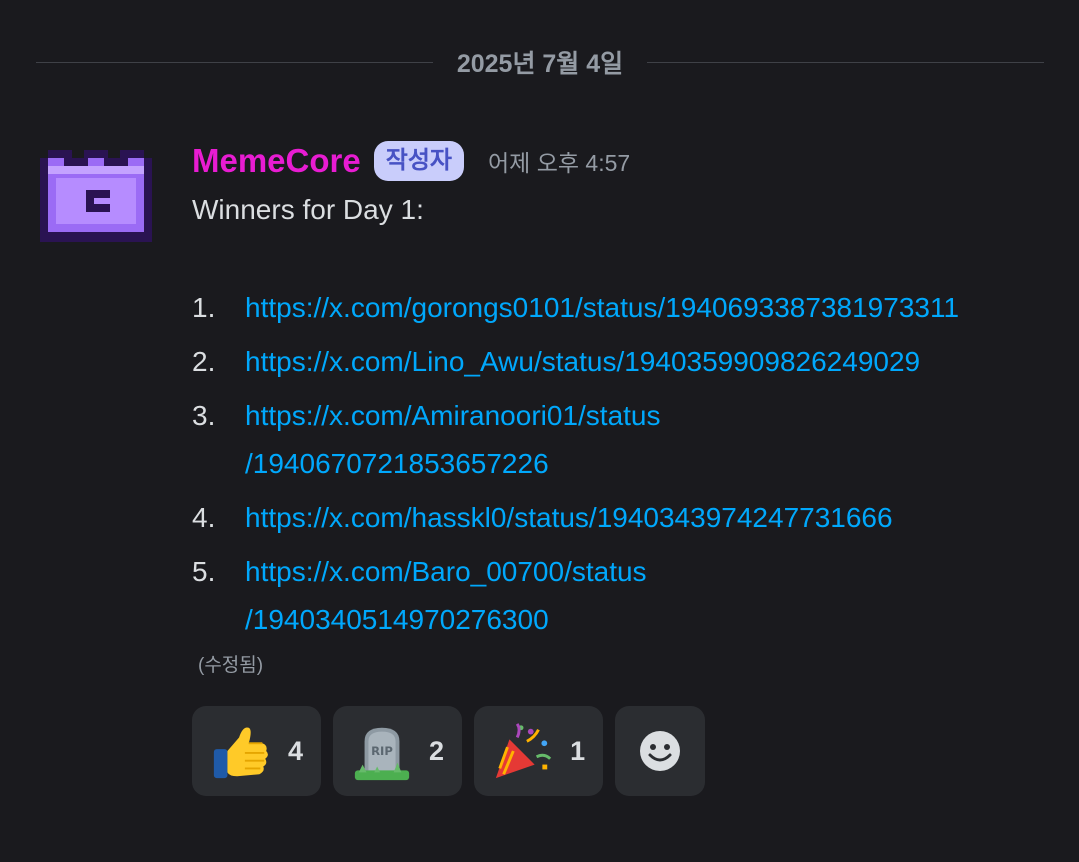 The width and height of the screenshot is (1079, 862). I want to click on reaction-count: 1, so click(578, 750).